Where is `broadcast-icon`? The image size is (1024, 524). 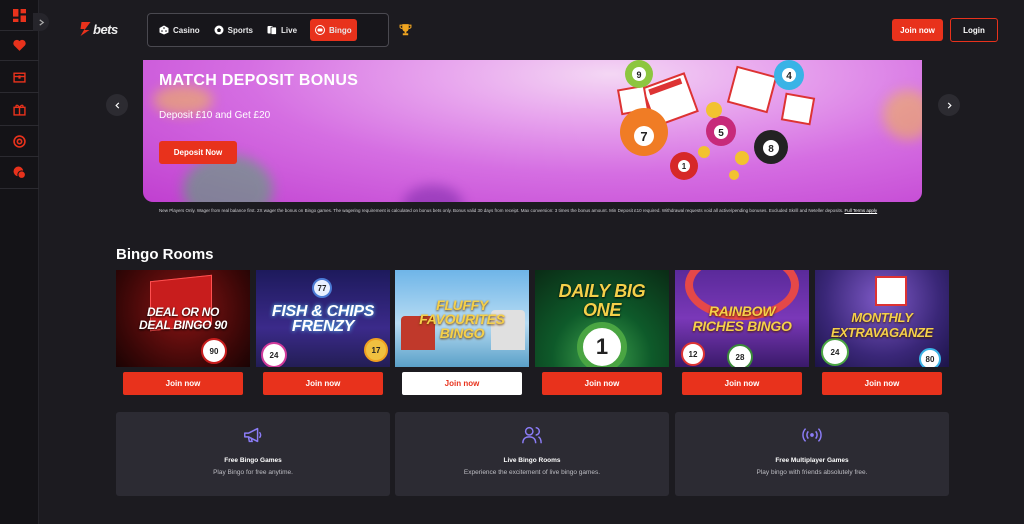 broadcast-icon is located at coordinates (812, 435).